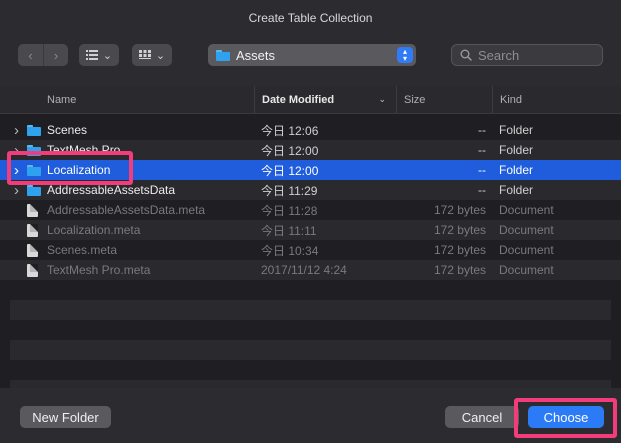  Describe the element at coordinates (482, 417) in the screenshot. I see `cancel-button: Cancel` at that location.